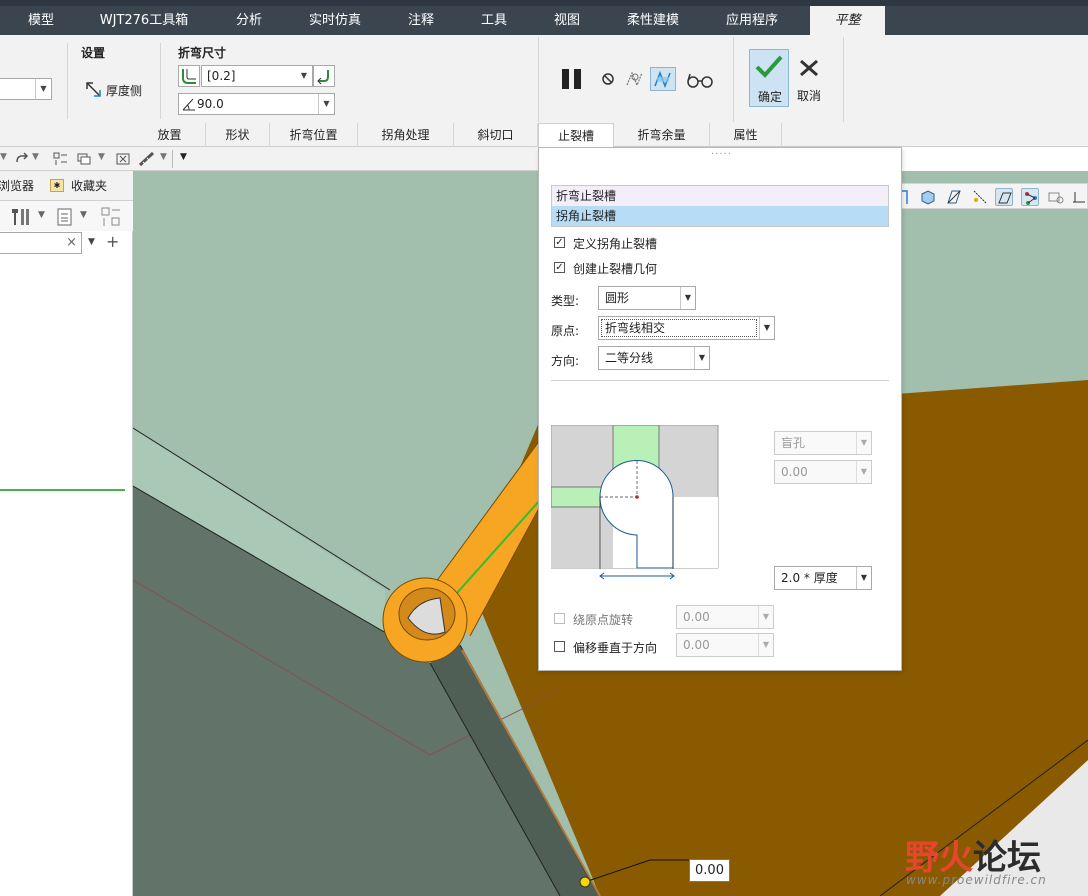  Describe the element at coordinates (57, 185) in the screenshot. I see `favorites-icon: ✱` at that location.